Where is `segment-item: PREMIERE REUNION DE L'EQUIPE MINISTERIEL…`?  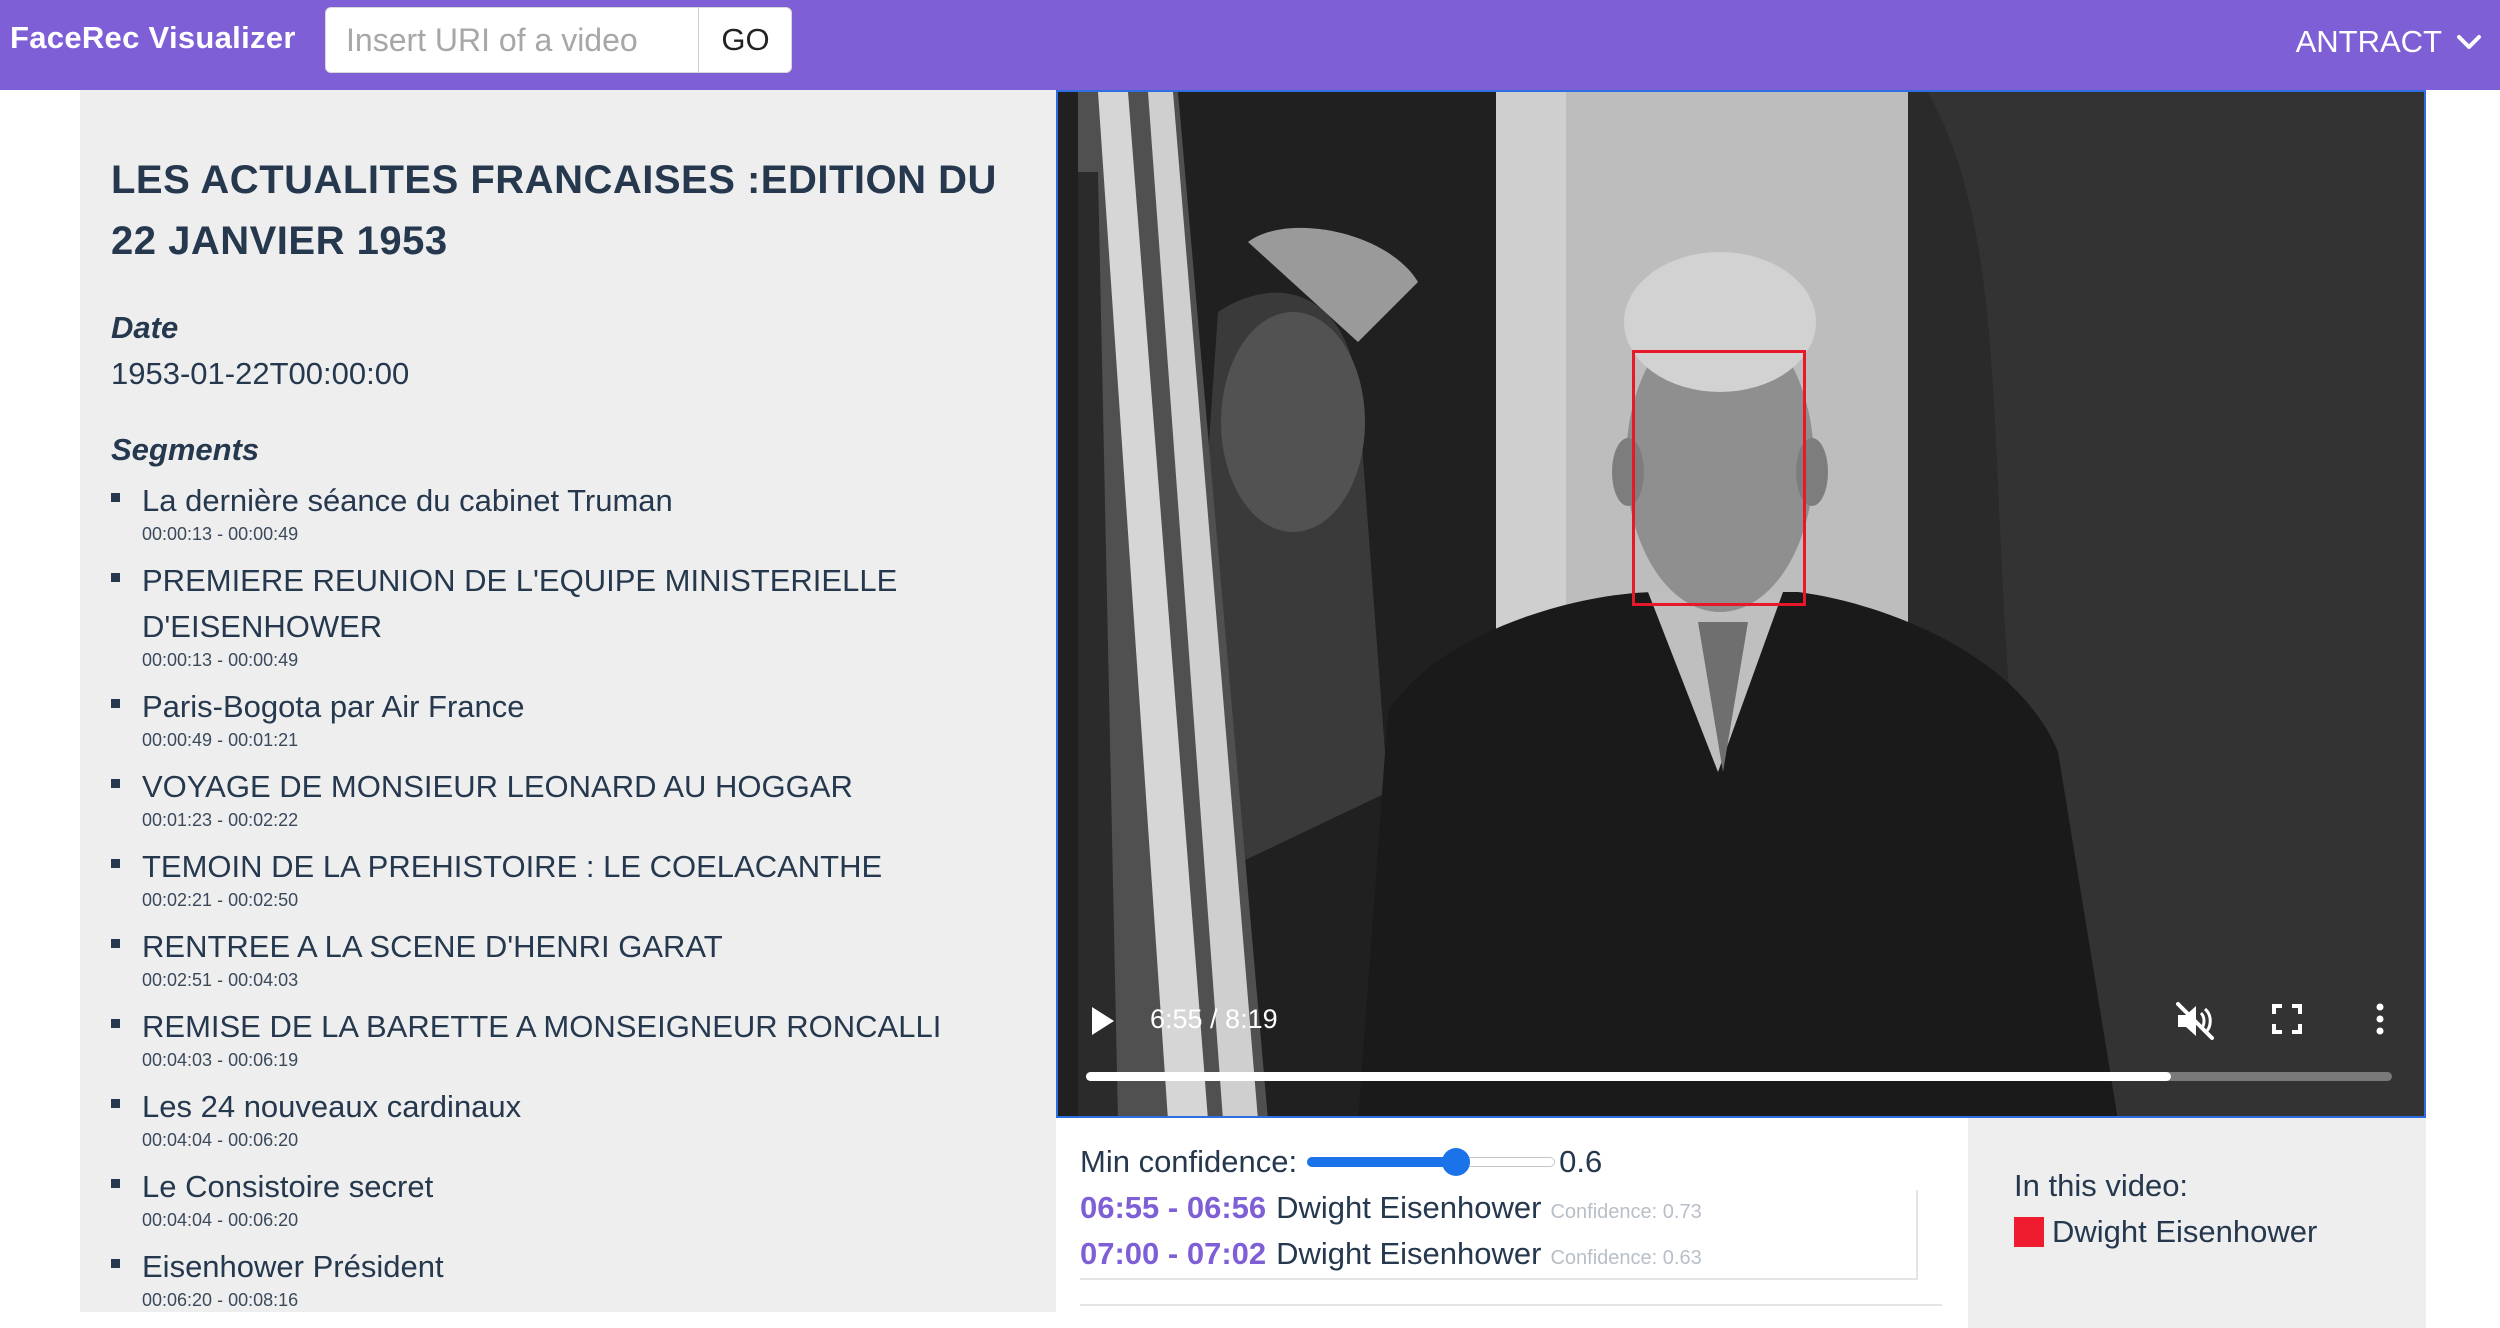 segment-item: PREMIERE REUNION DE L'EQUIPE MINISTERIEL… is located at coordinates (576, 614).